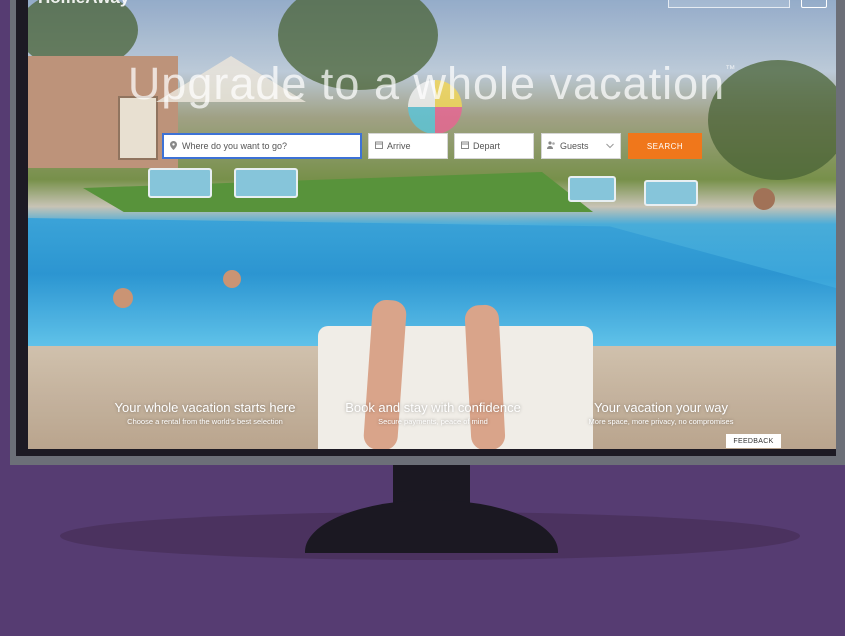  I want to click on value-prop-title: Book and stay with confidence, so click(433, 407).